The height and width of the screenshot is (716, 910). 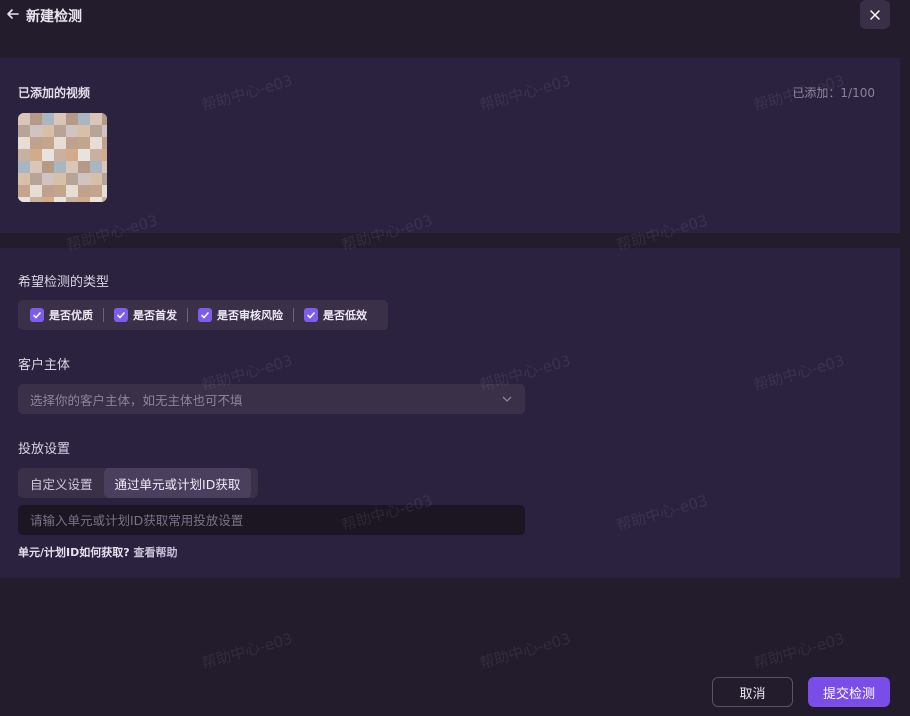 What do you see at coordinates (54, 17) in the screenshot?
I see `page-title: 新建检测` at bounding box center [54, 17].